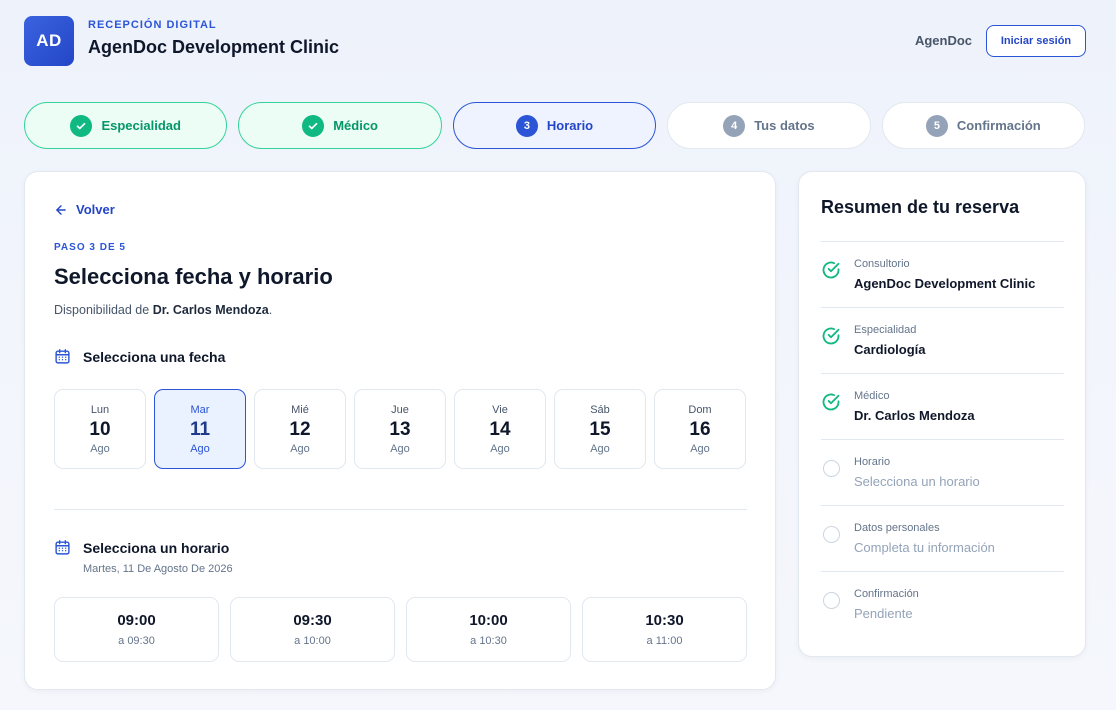  Describe the element at coordinates (664, 620) in the screenshot. I see `slot-start-time: 10:30` at that location.